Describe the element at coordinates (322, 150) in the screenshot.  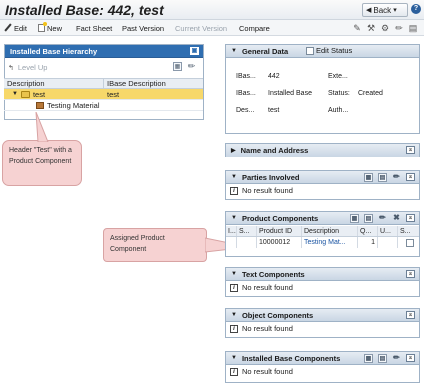
I see `name-address-header: ▶ Name and Address ⌅` at that location.